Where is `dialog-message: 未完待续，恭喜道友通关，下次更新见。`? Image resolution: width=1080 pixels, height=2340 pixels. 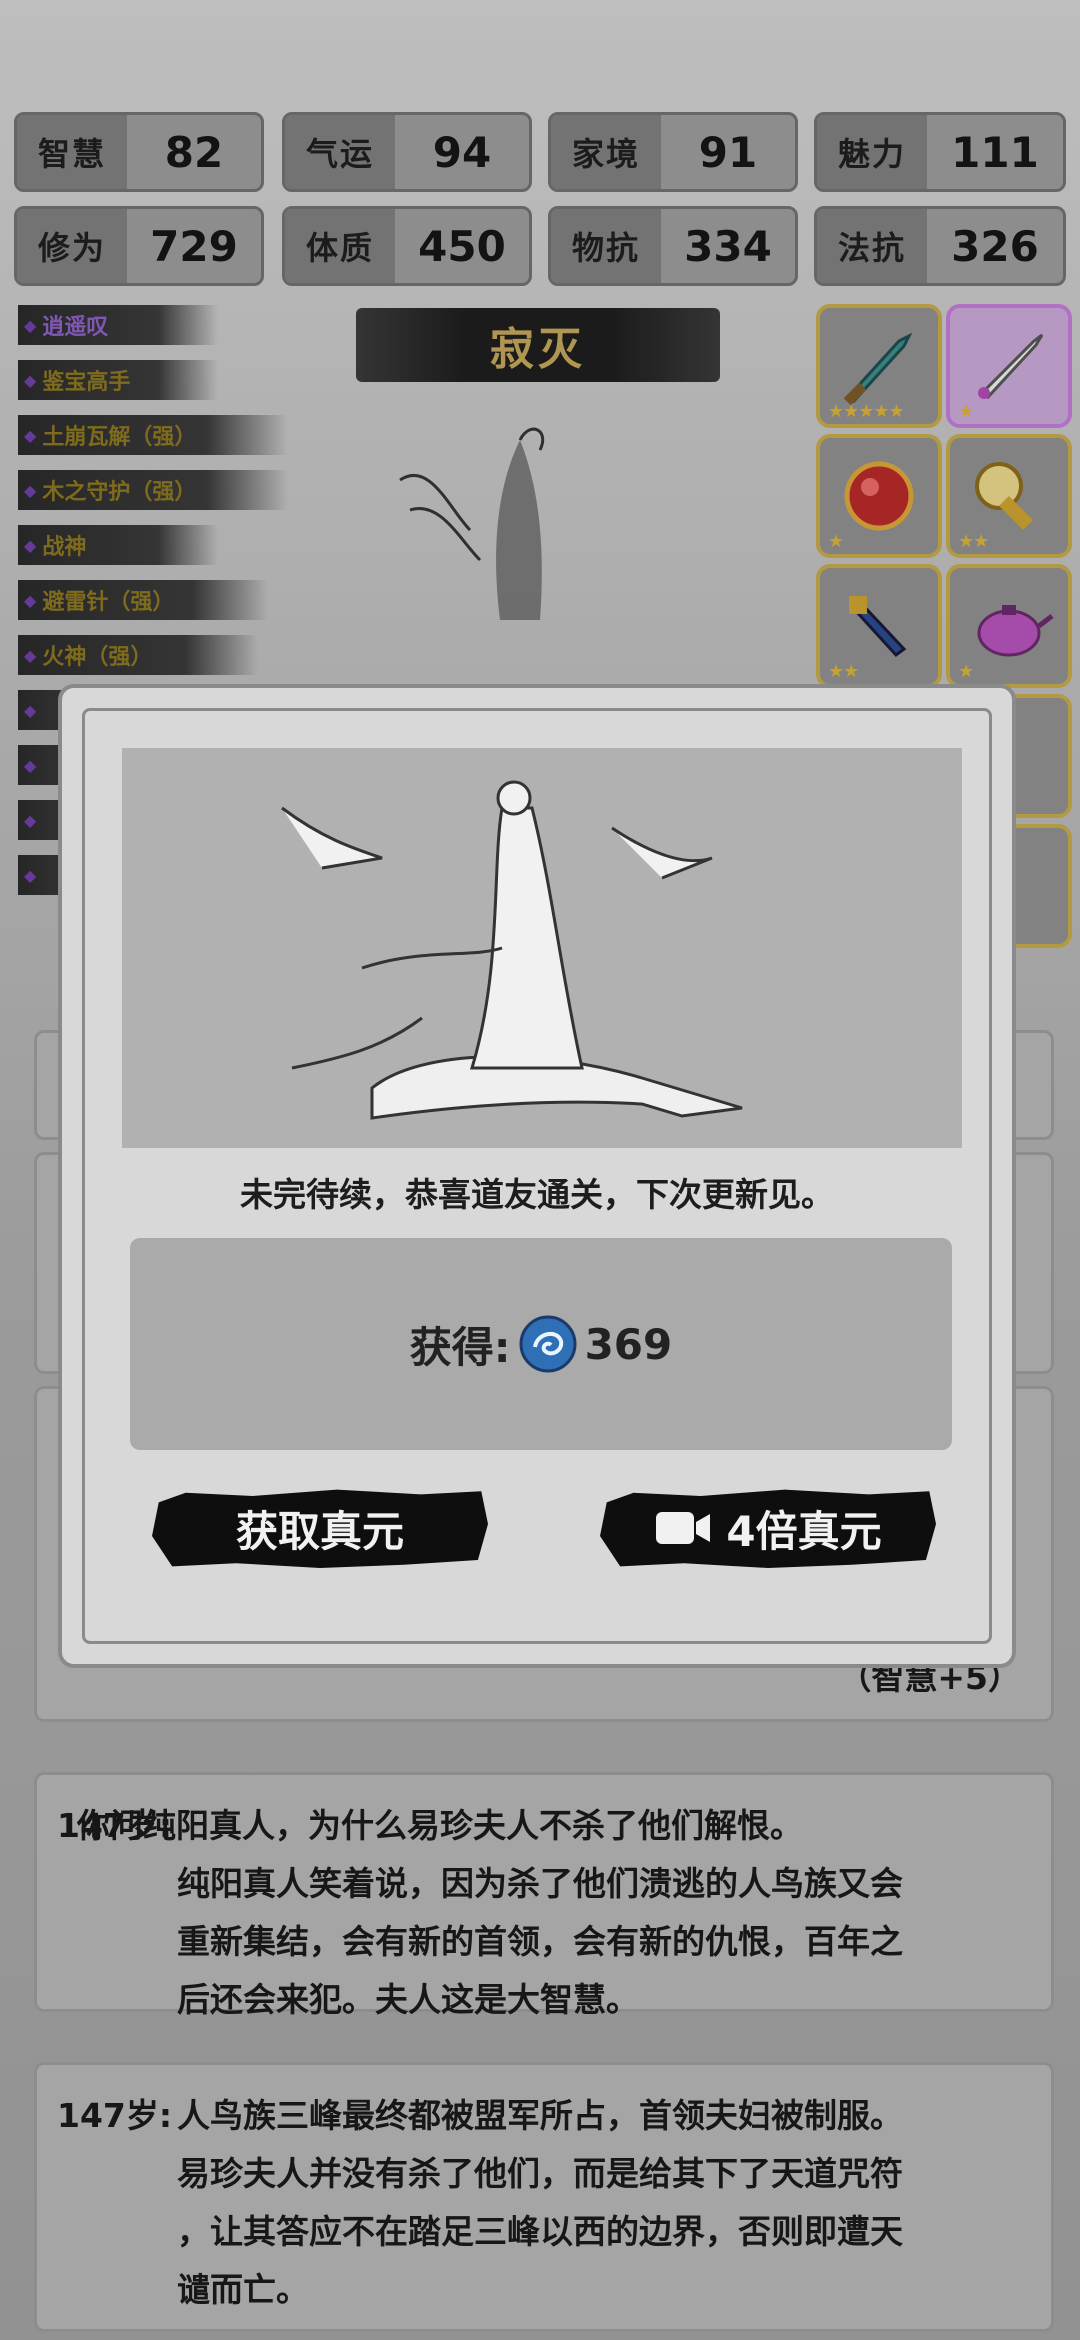
dialog-message: 未完待续，恭喜道友通关，下次更新见。 is located at coordinates (537, 1194).